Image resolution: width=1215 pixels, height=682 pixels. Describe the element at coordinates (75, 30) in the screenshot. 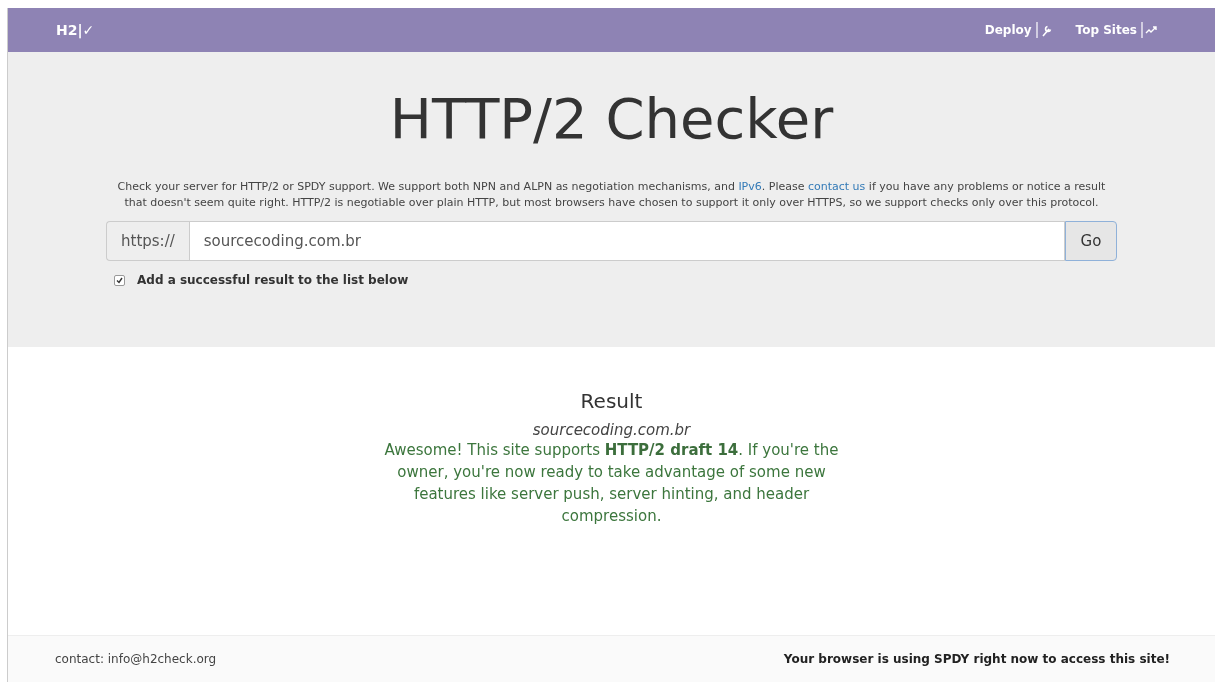

I see `site-logo: H2|✓` at that location.